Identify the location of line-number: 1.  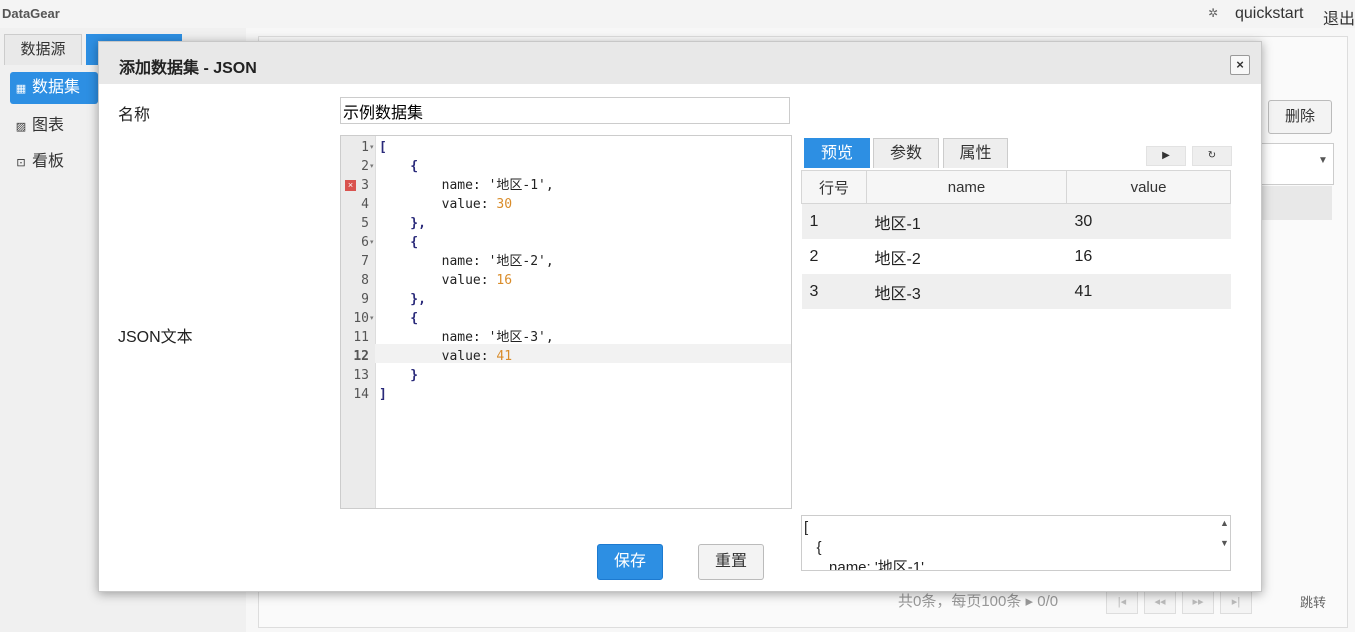
(365, 147).